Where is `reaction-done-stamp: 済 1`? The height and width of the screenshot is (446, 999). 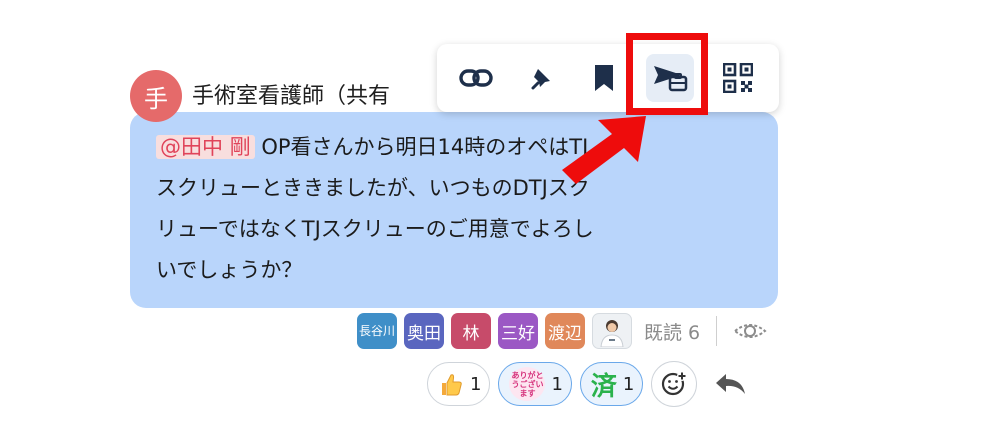 reaction-done-stamp: 済 1 is located at coordinates (611, 384).